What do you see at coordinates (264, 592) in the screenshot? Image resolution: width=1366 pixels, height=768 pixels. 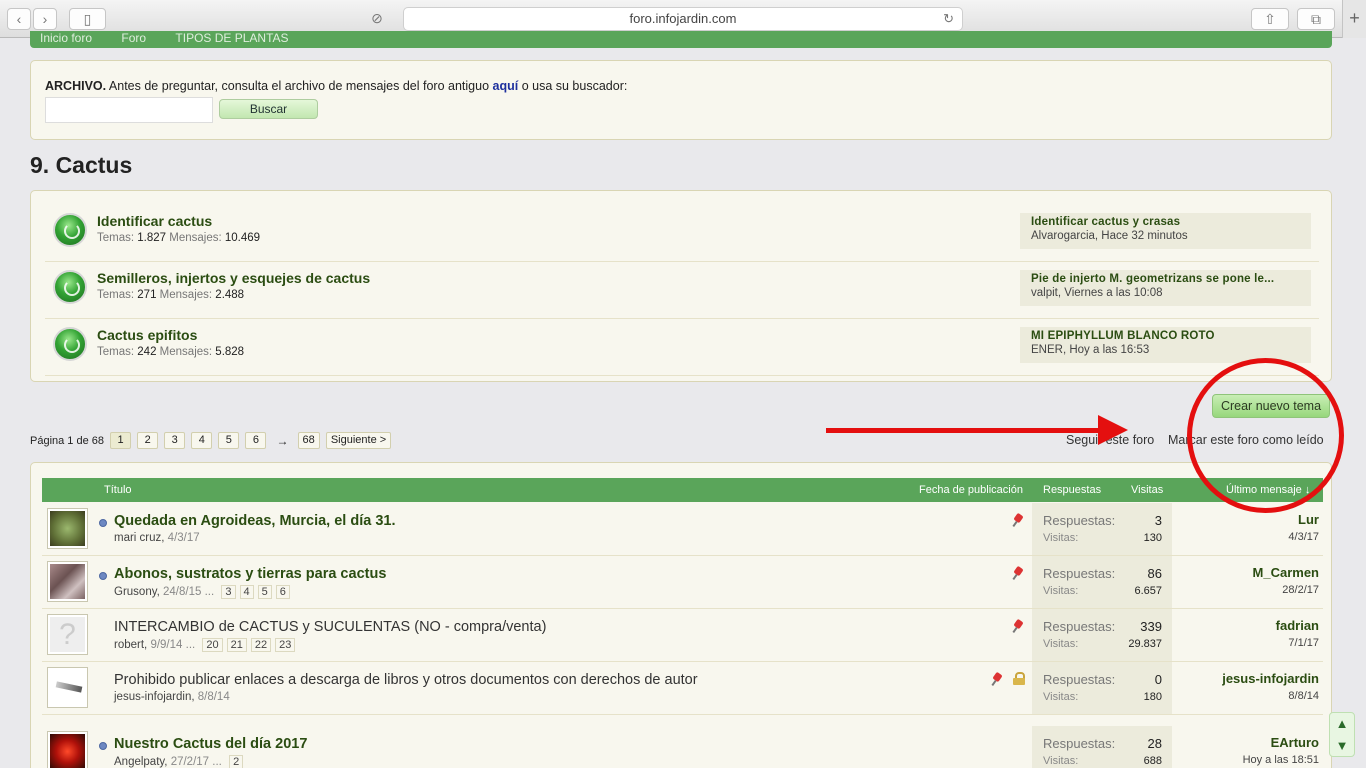 I see `thread-page-link: 5` at bounding box center [264, 592].